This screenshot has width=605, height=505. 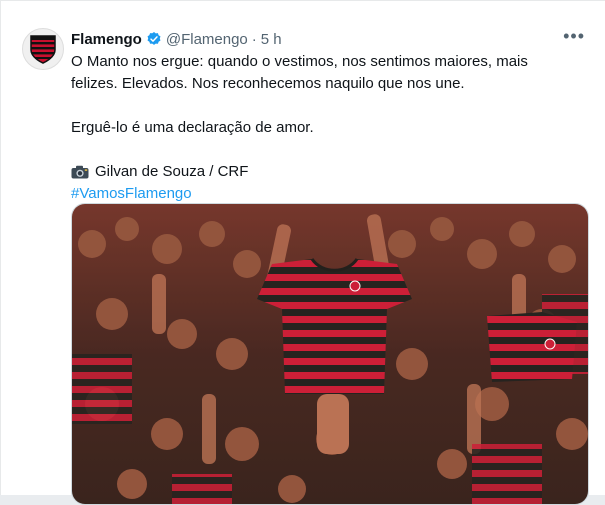 I want to click on flamengo-crest-icon, so click(x=43, y=49).